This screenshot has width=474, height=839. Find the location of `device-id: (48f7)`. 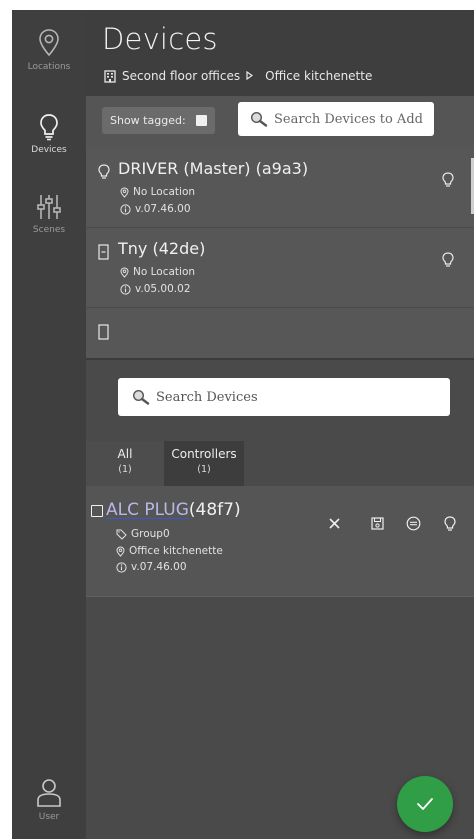

device-id: (48f7) is located at coordinates (214, 510).